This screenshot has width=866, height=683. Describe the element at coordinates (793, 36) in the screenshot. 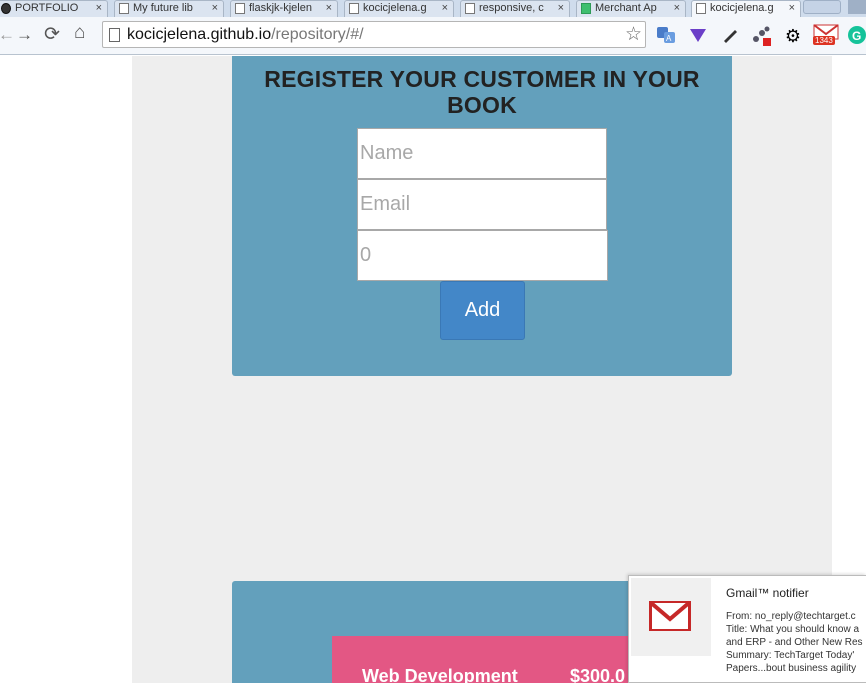

I see `settings-gear-icon: ⚙` at that location.